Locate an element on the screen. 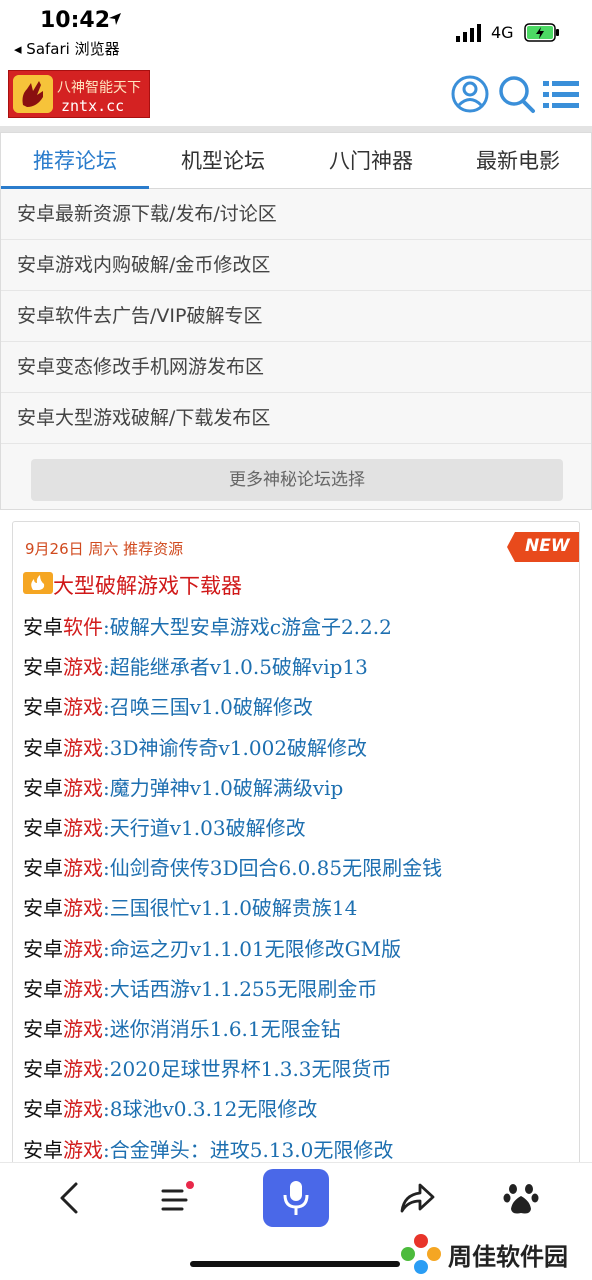 Image resolution: width=592 pixels, height=1280 pixels. tab-latest-movies: 最新电影 is located at coordinates (518, 161).